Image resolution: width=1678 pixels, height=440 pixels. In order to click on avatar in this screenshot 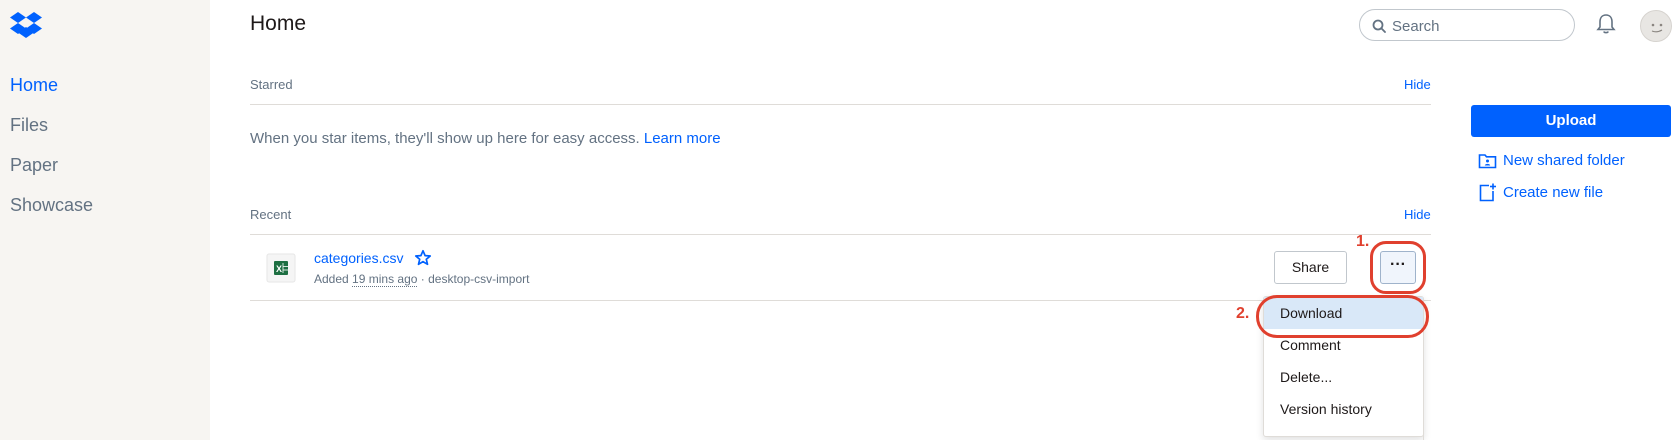, I will do `click(1656, 26)`.